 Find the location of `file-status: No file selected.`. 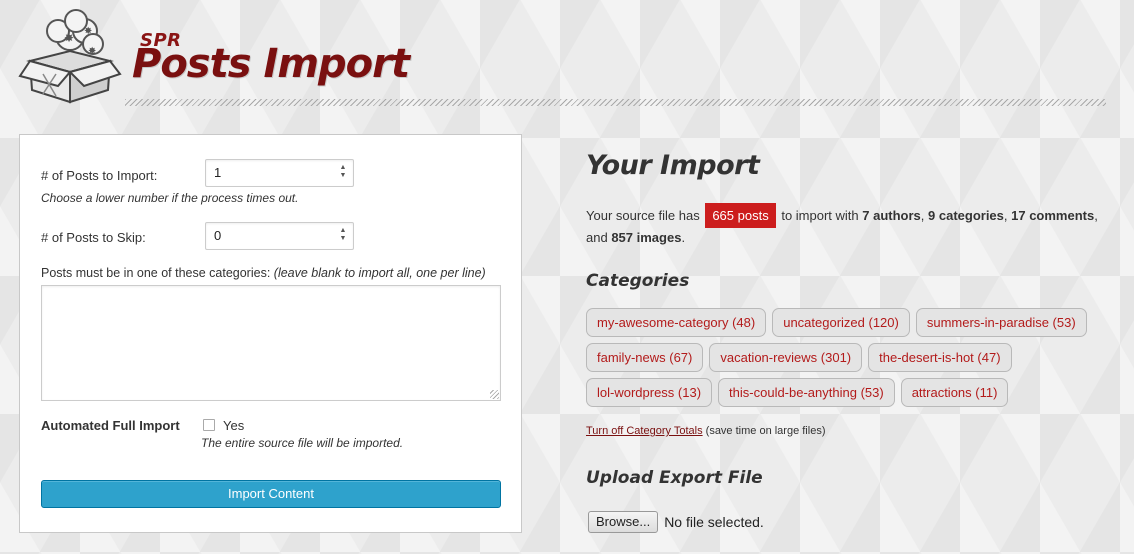

file-status: No file selected. is located at coordinates (714, 522).